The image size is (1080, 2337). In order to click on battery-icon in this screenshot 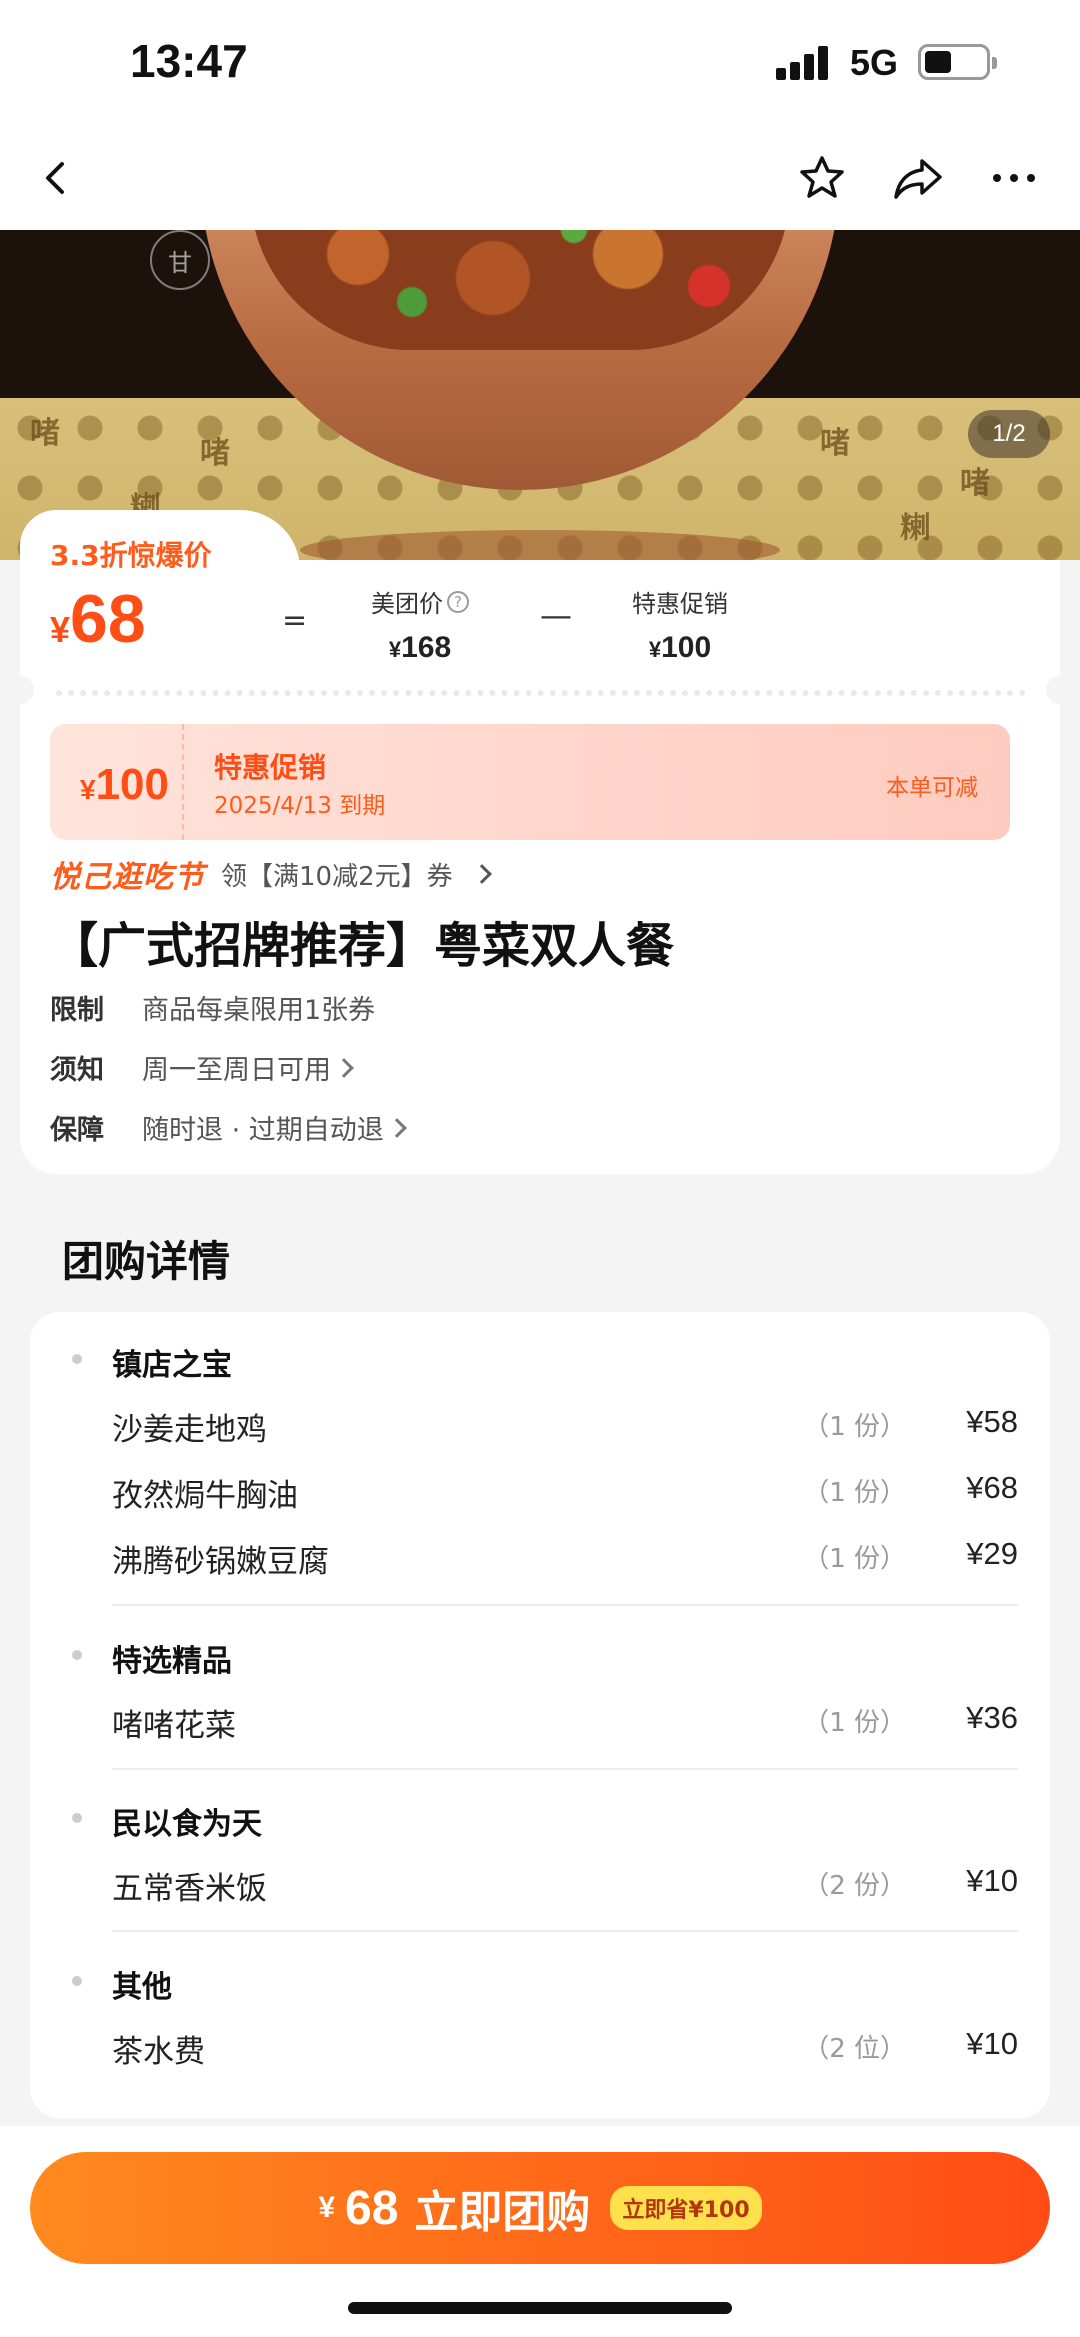, I will do `click(957, 62)`.